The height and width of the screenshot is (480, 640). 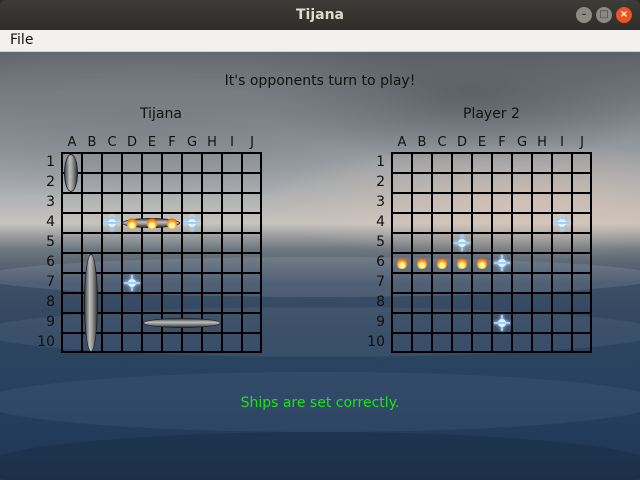 What do you see at coordinates (232, 142) in the screenshot?
I see `own-column-label: I` at bounding box center [232, 142].